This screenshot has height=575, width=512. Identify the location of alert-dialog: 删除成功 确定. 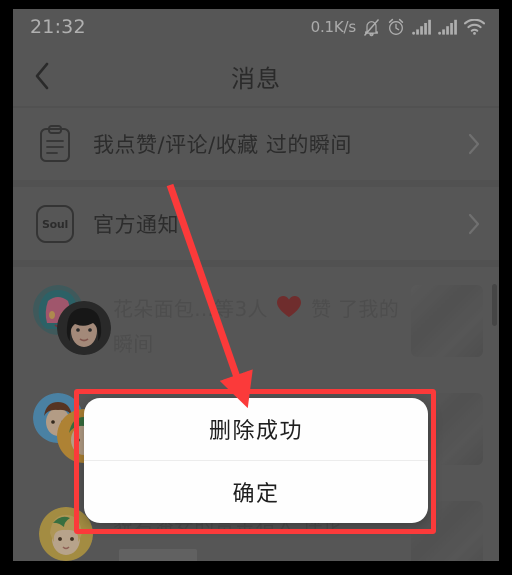
(256, 460).